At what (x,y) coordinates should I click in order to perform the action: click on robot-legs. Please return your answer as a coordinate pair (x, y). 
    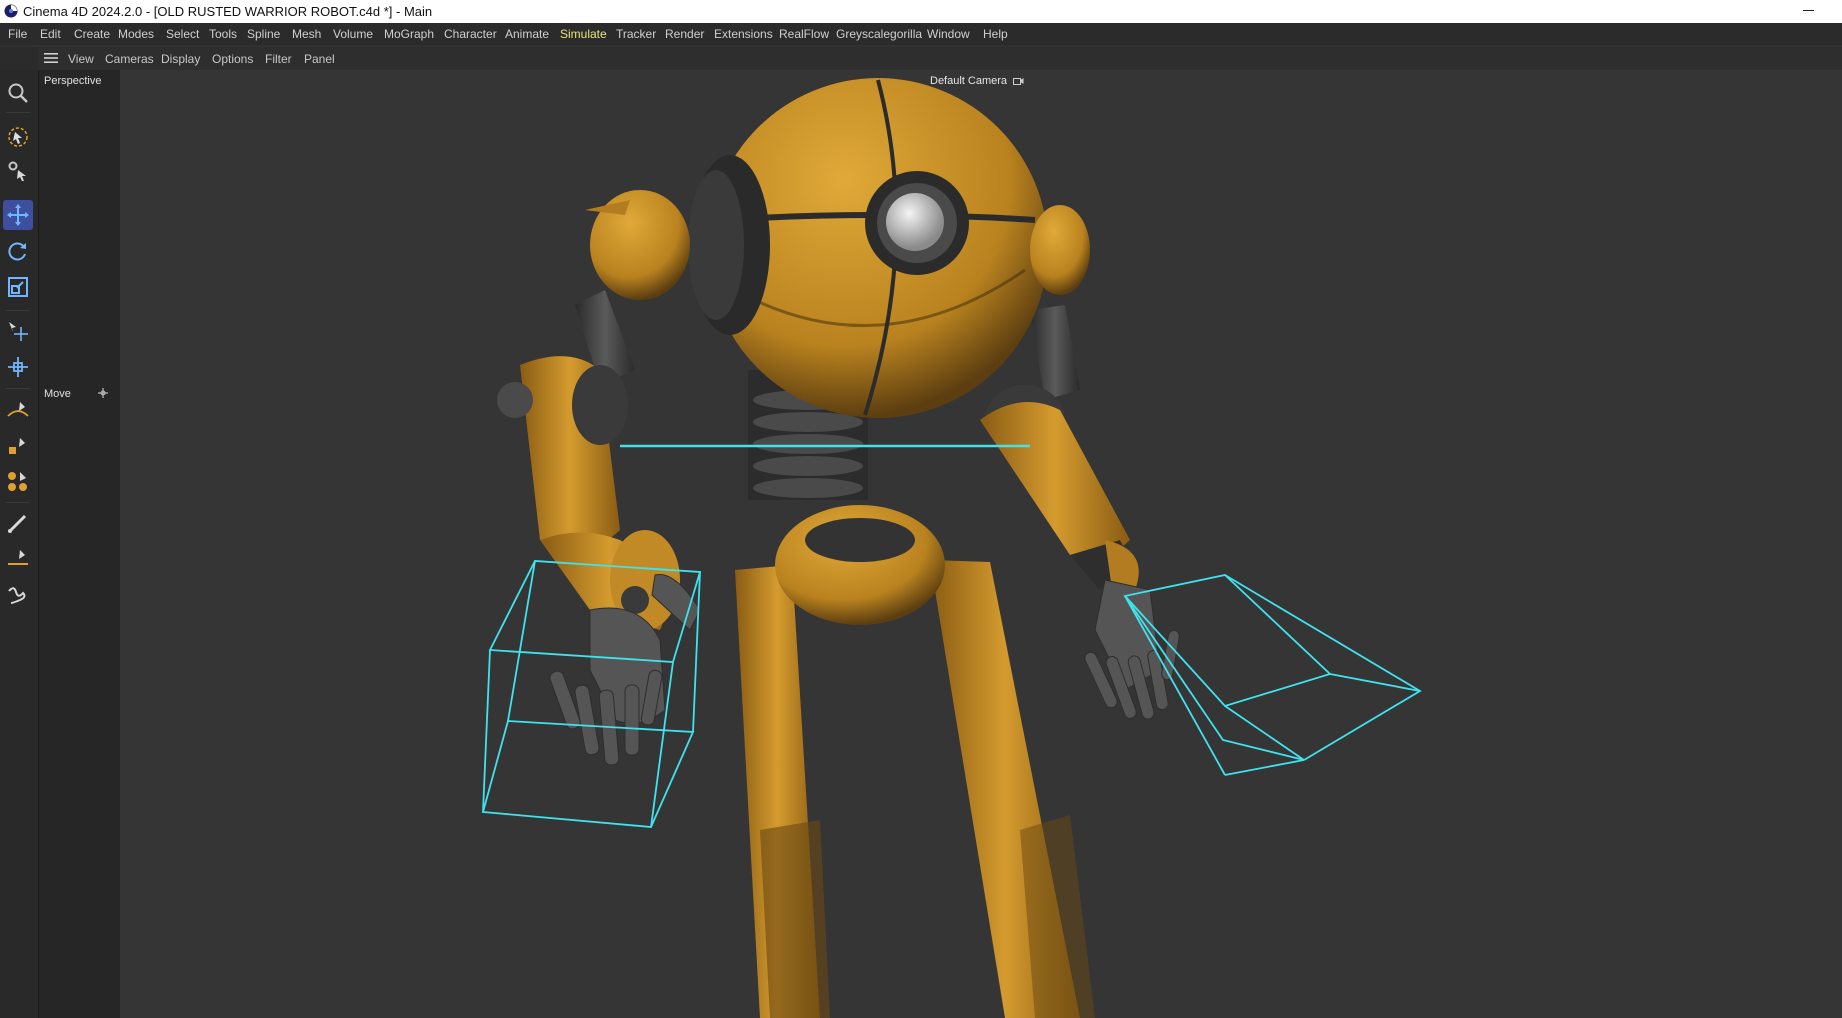
    Looking at the image, I should click on (915, 789).